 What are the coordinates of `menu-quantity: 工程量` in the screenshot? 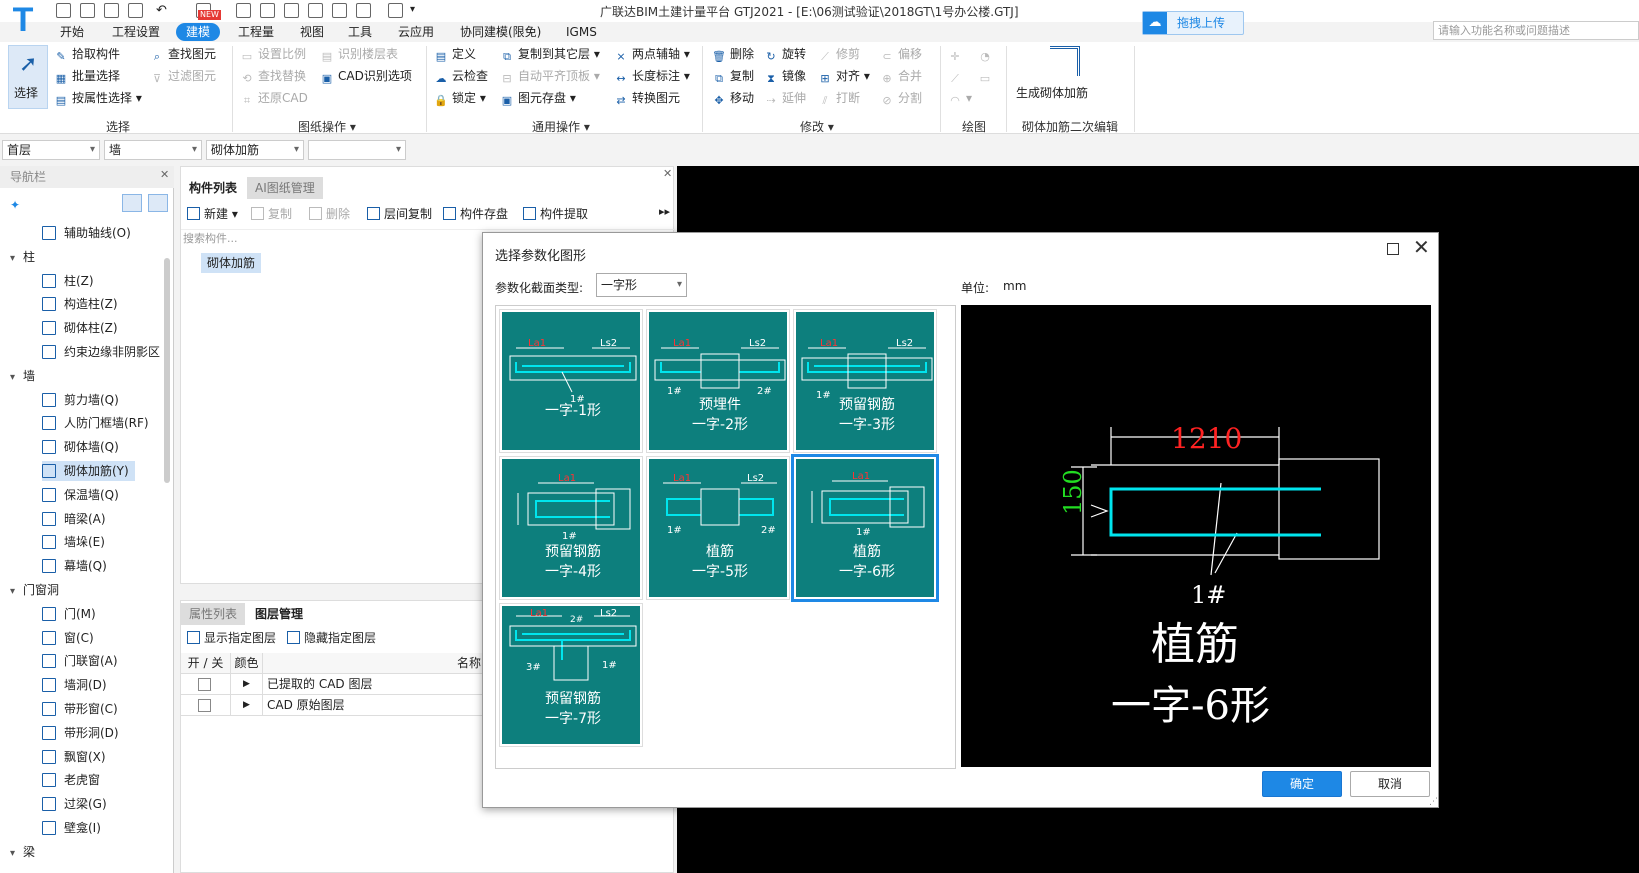 It's located at (256, 32).